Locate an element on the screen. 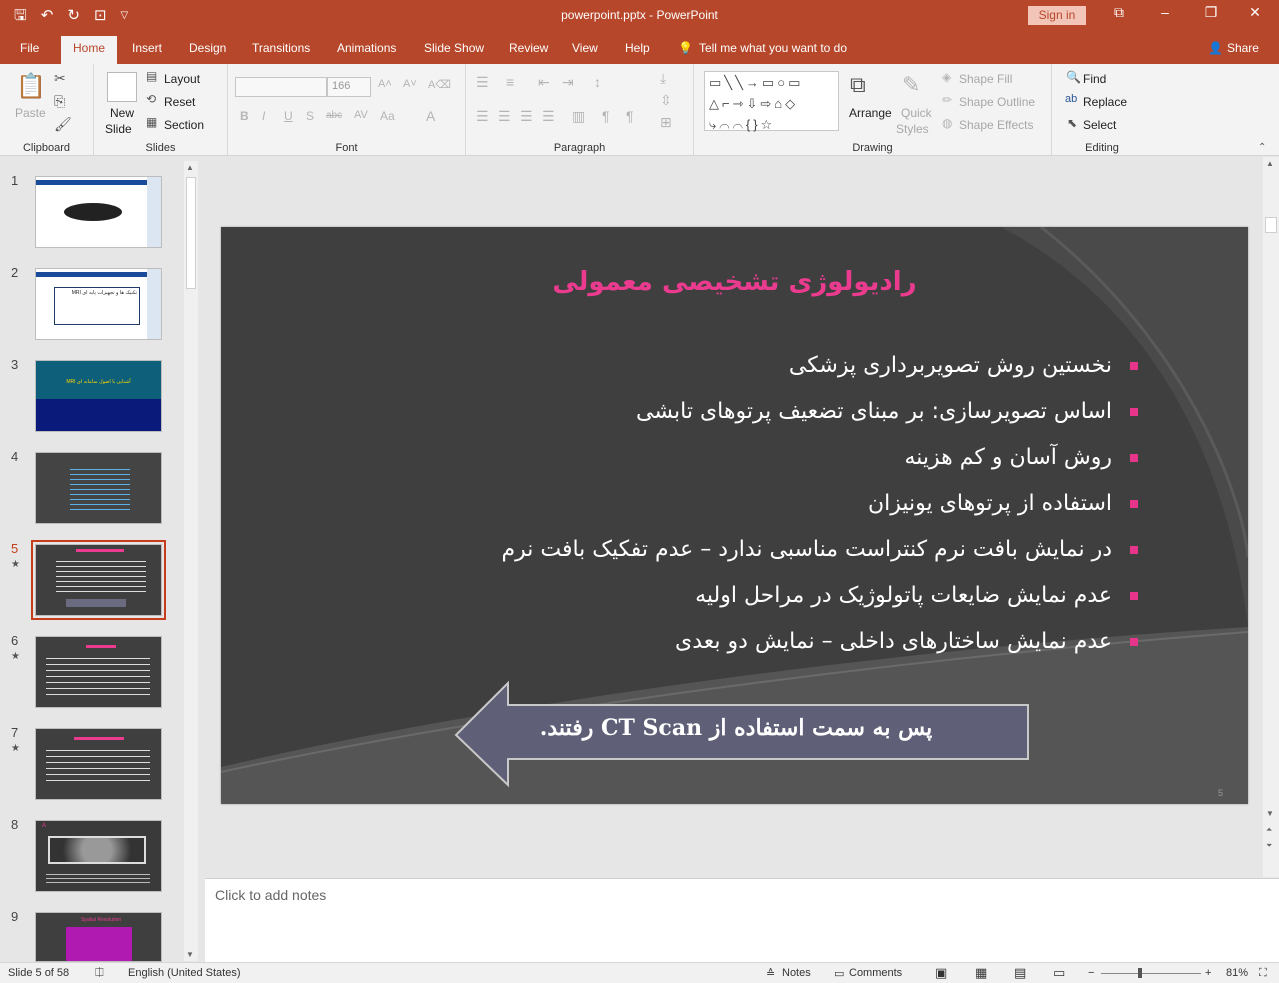  justify-icon: ☰ is located at coordinates (548, 116).